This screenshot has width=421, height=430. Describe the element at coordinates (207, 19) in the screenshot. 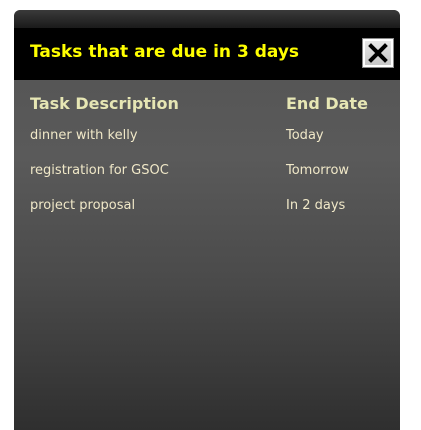

I see `window-top-edge` at that location.